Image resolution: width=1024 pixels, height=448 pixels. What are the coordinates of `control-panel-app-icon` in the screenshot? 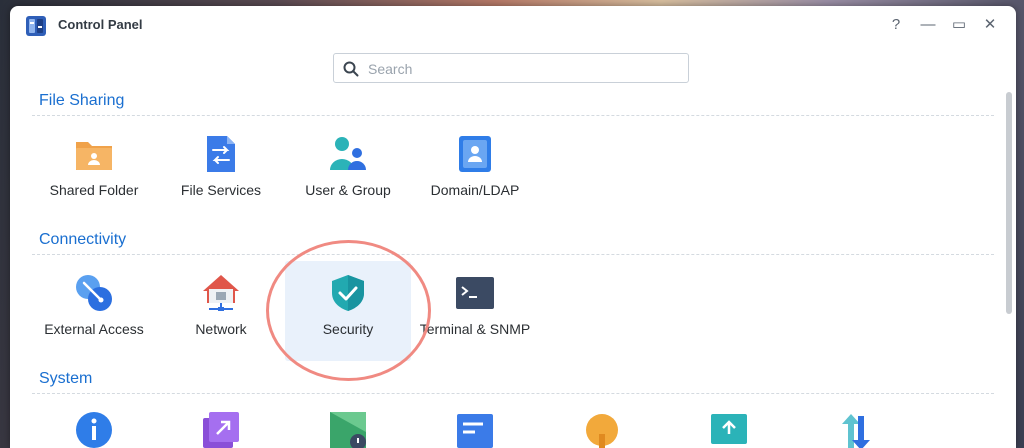 It's located at (36, 26).